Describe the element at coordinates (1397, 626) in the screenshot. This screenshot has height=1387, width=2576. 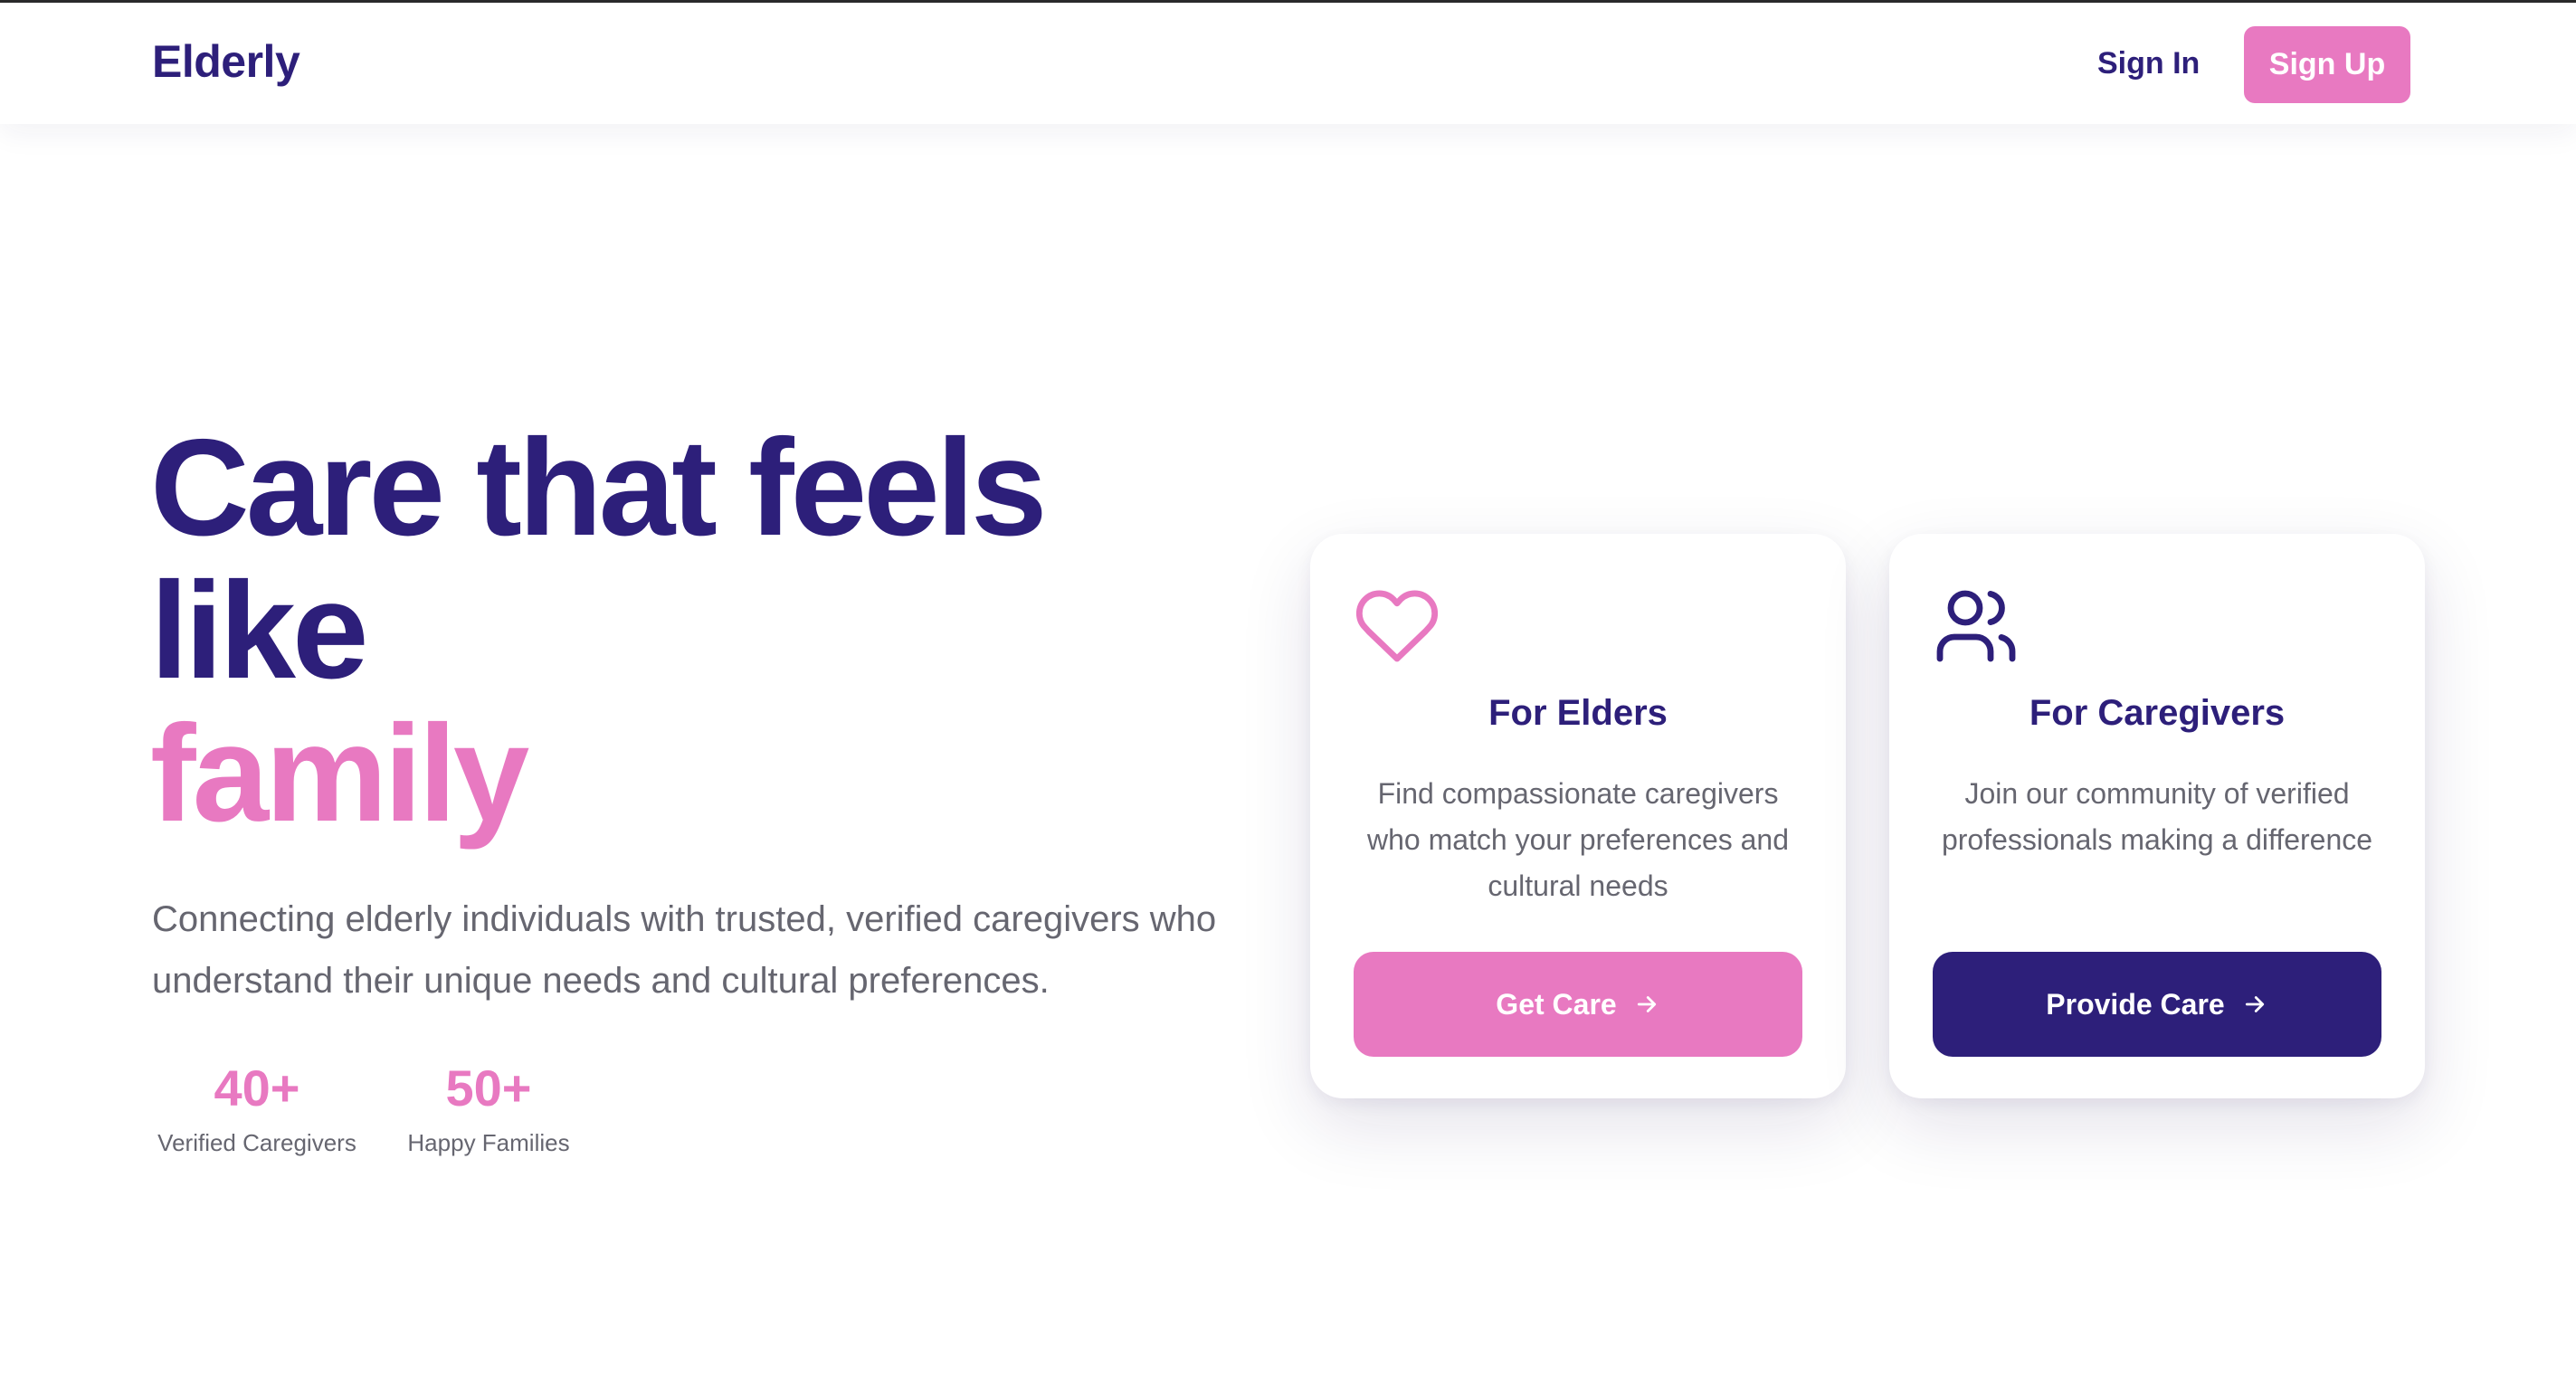
I see `heart-icon` at that location.